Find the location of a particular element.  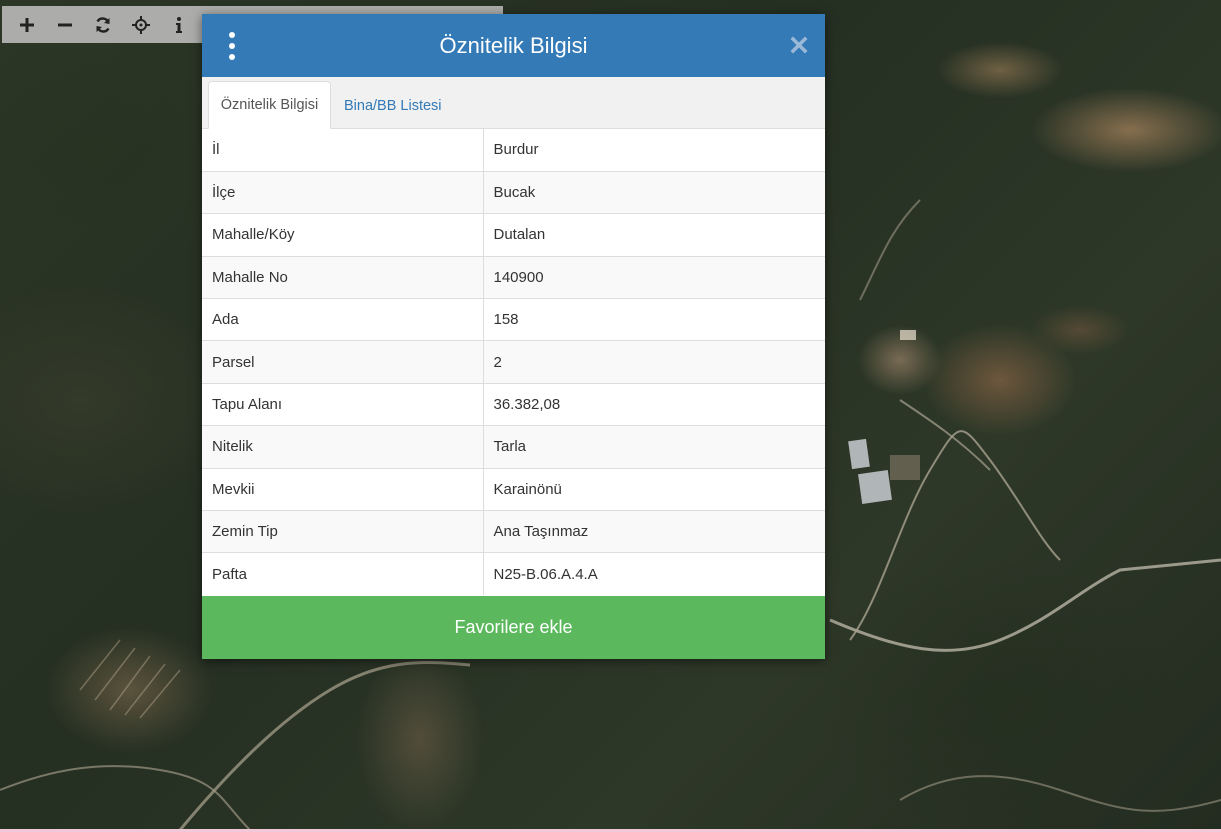

zoom-in-button is located at coordinates (27, 24).